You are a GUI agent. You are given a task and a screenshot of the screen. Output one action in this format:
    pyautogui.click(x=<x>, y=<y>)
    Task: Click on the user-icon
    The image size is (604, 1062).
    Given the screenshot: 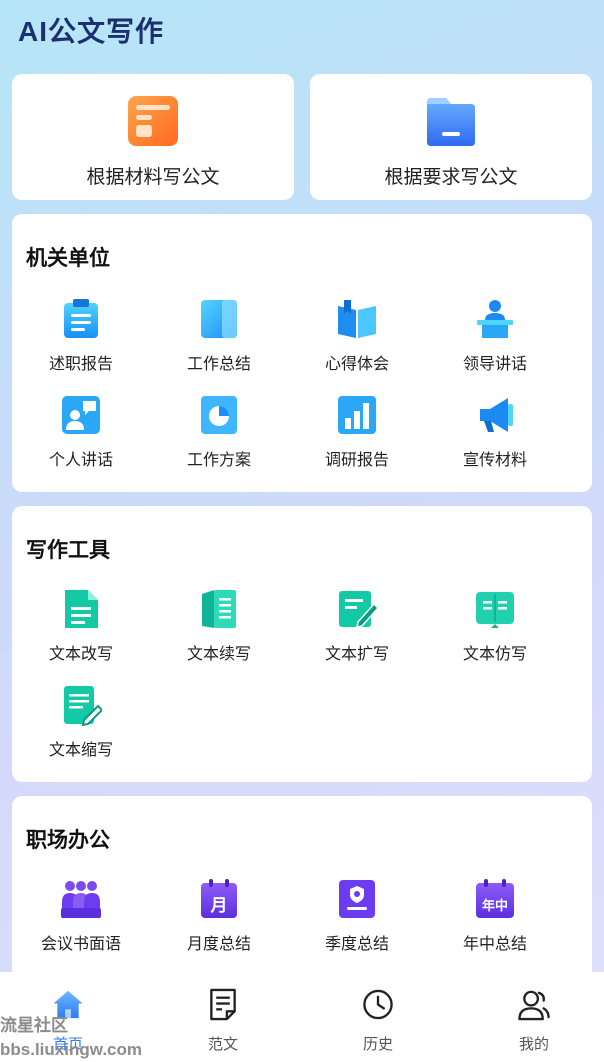 What is the action you would take?
    pyautogui.click(x=534, y=1005)
    